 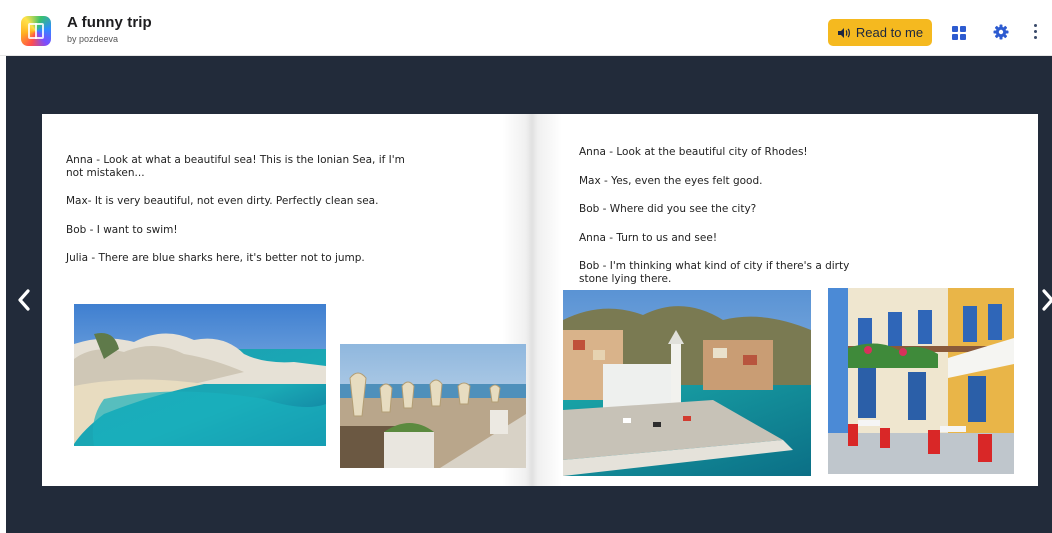 What do you see at coordinates (122, 229) in the screenshot?
I see `dialogue-line: Bob - I want to swim!` at bounding box center [122, 229].